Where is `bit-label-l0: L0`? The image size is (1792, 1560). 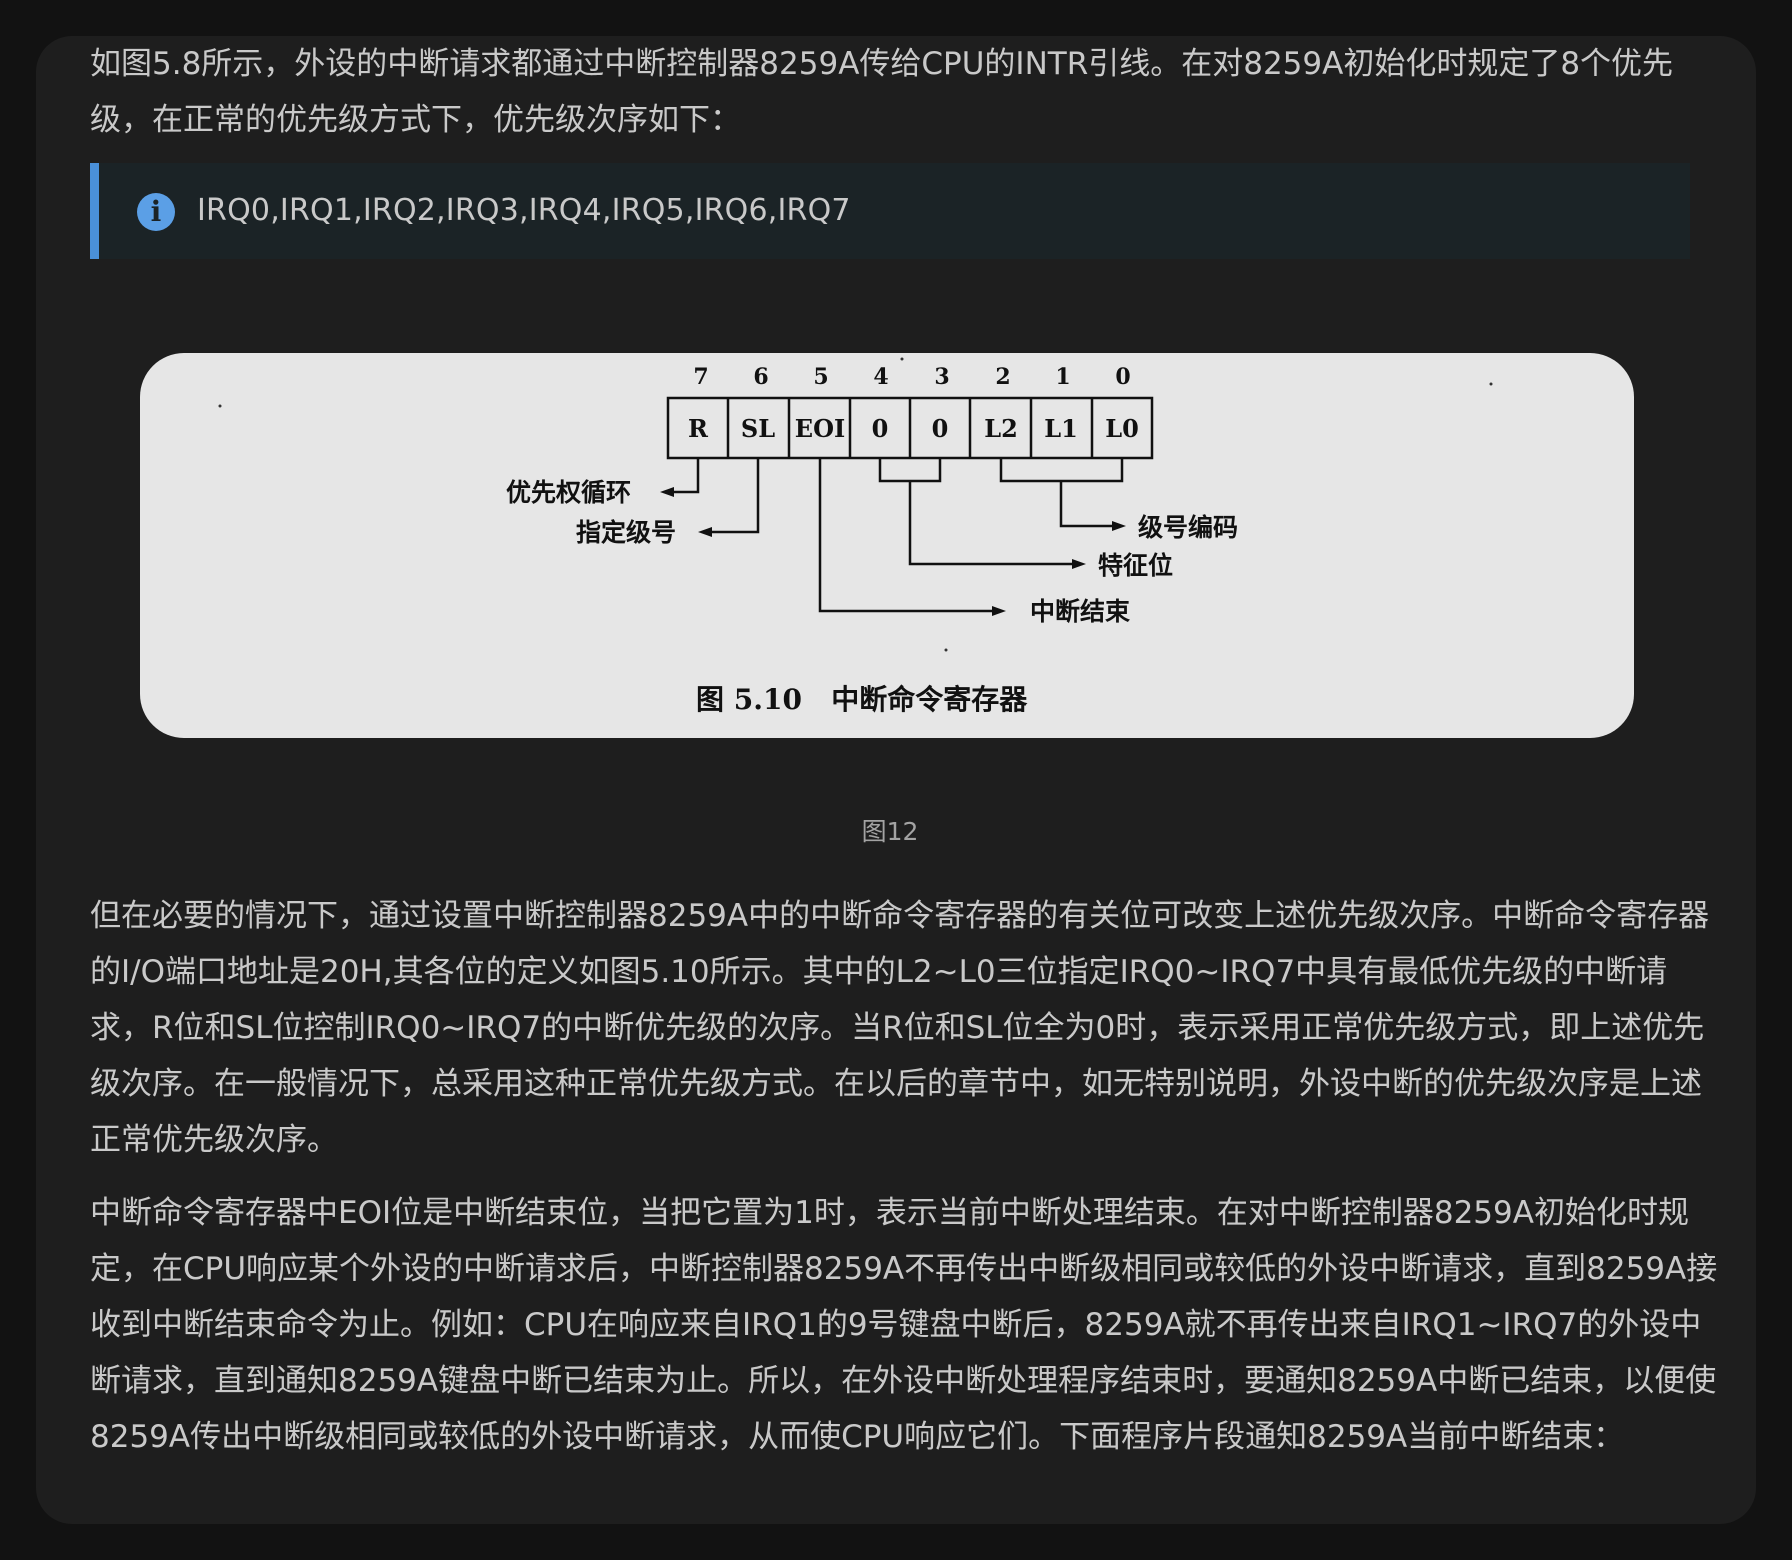
bit-label-l0: L0 is located at coordinates (1122, 428).